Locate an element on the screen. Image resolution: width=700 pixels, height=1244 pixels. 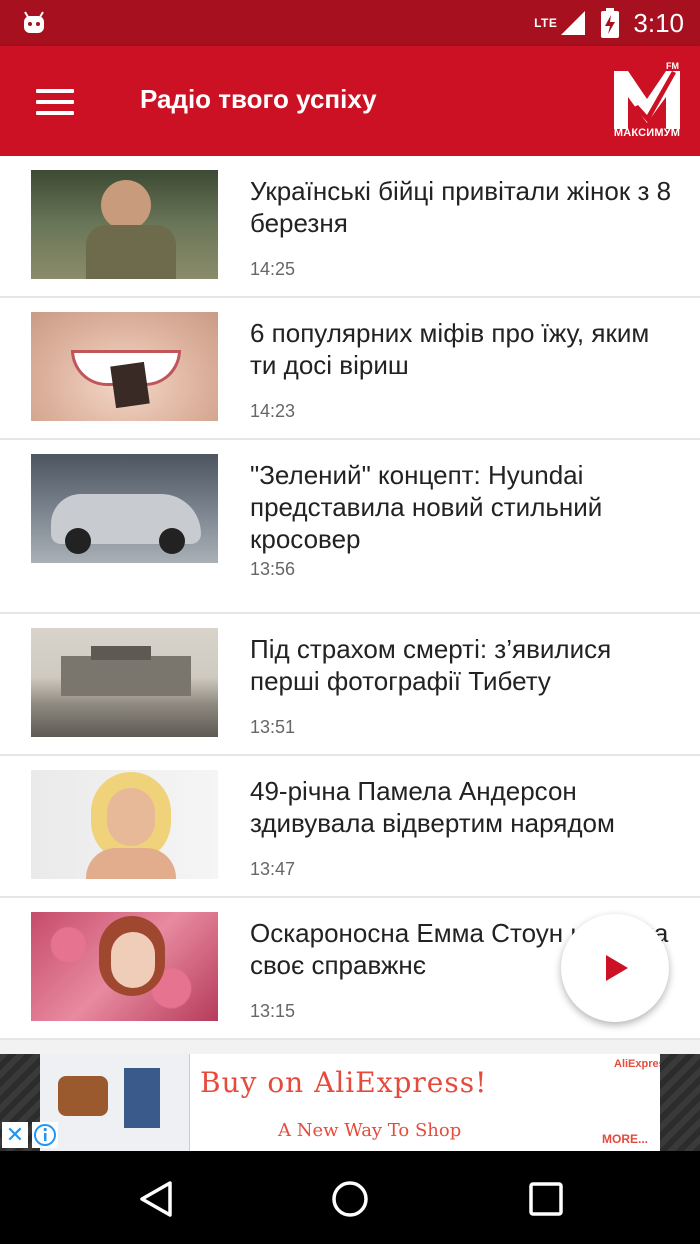
home-button is located at coordinates (350, 1199).